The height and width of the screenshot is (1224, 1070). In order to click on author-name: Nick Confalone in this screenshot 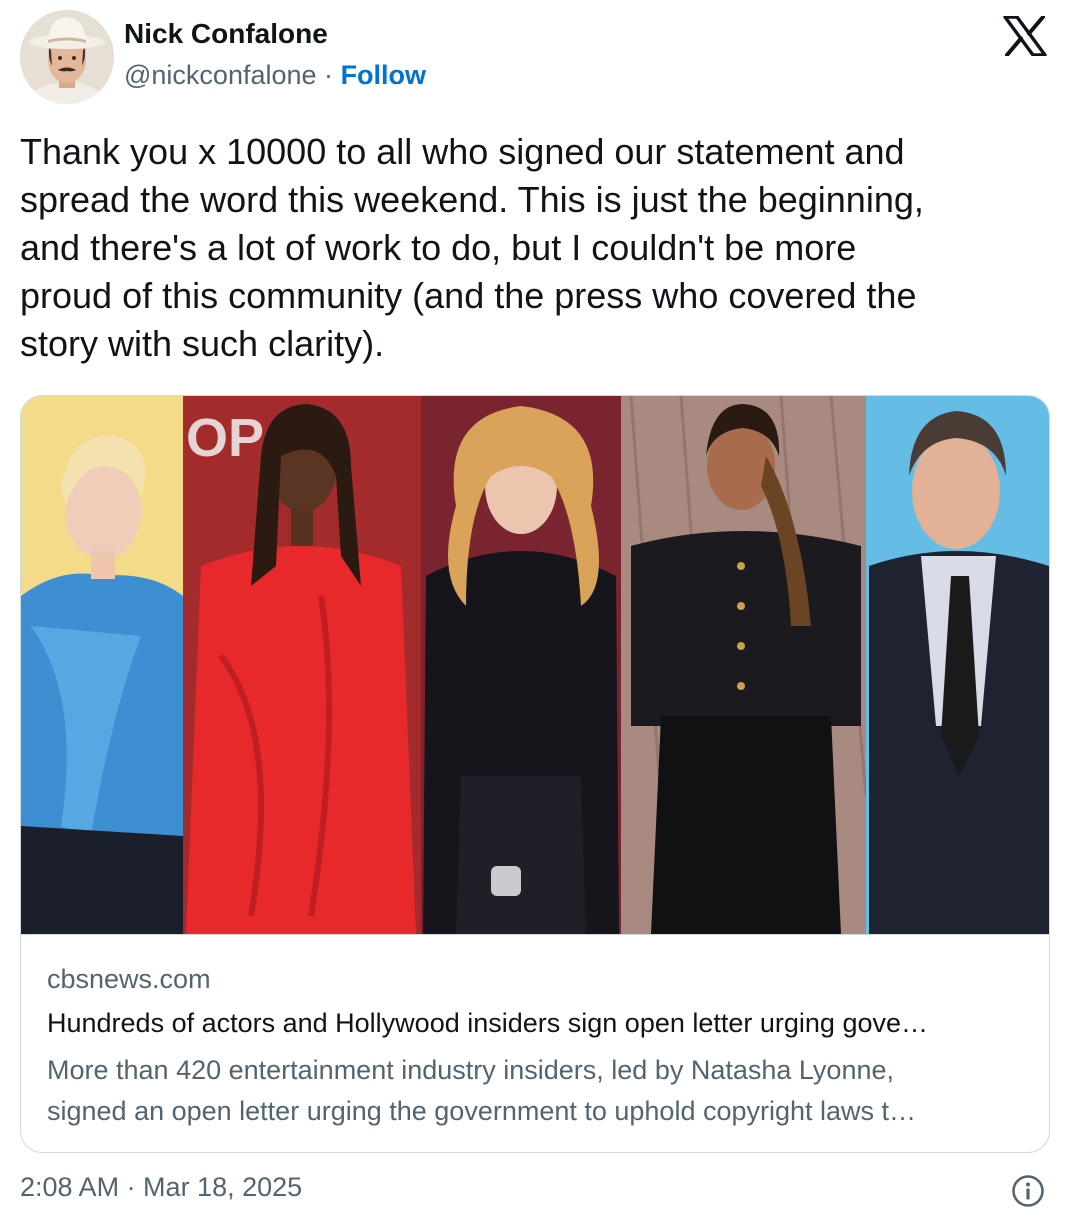, I will do `click(226, 34)`.